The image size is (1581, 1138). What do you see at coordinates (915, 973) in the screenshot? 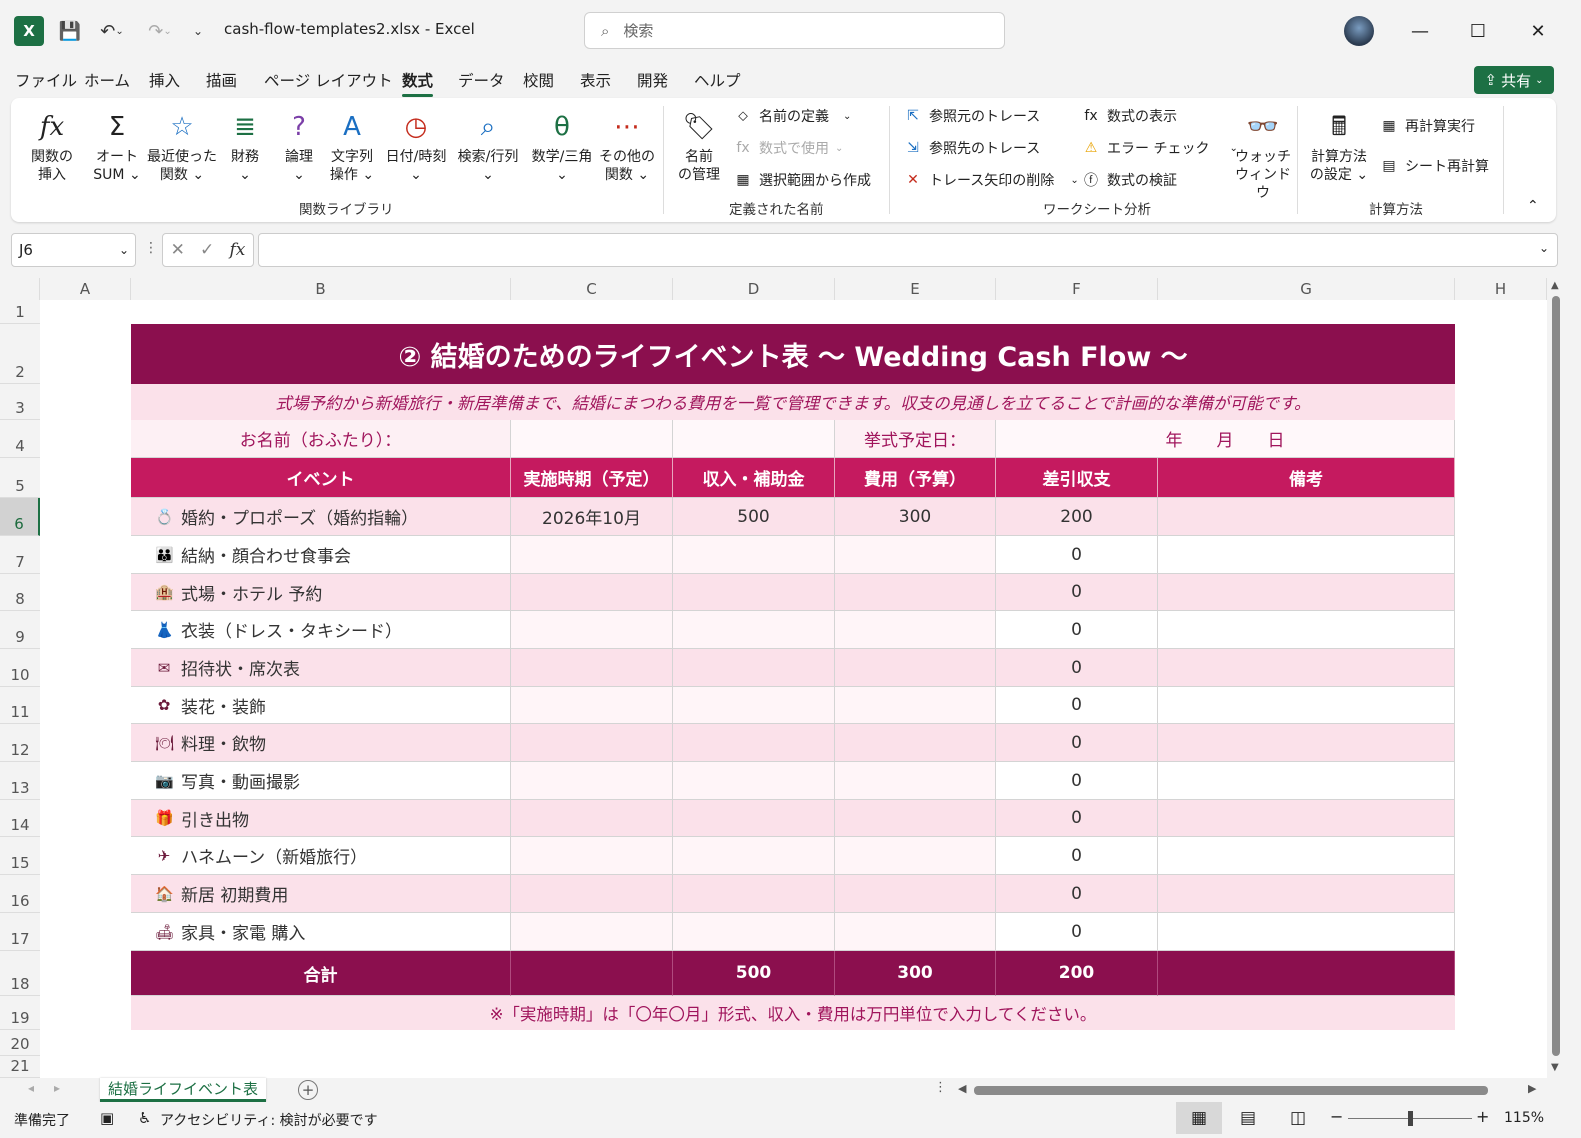
I see `total-cost: 300` at bounding box center [915, 973].